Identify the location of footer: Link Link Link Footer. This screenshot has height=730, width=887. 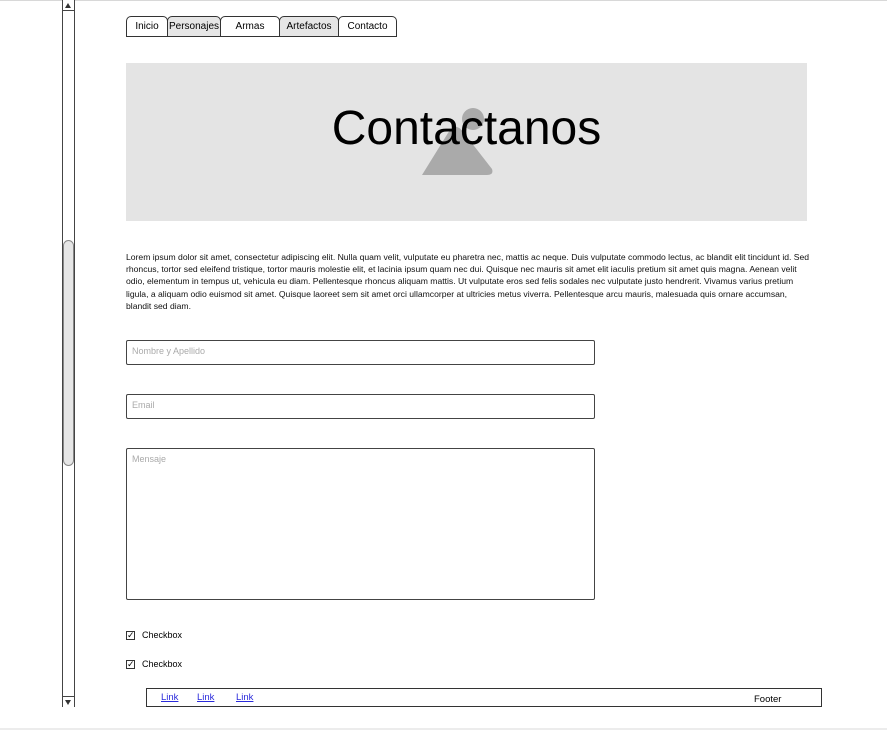
(484, 697).